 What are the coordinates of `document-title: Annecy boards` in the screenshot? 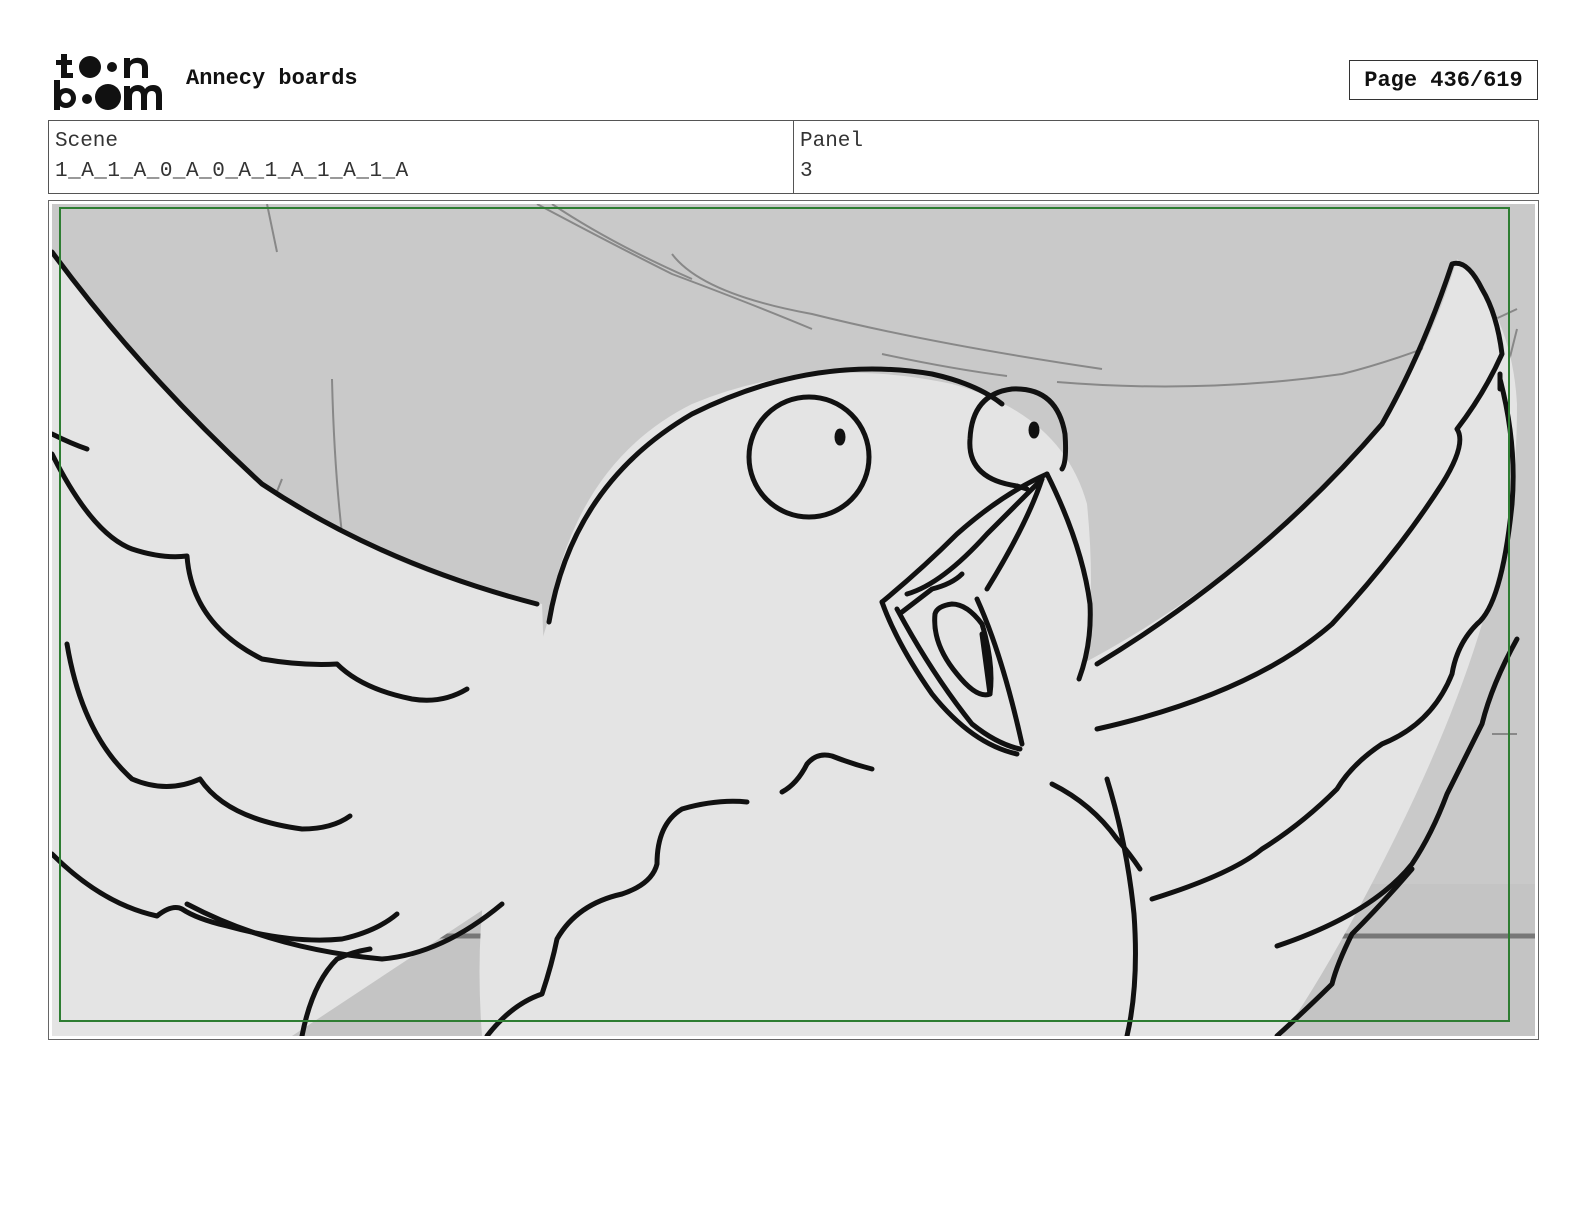 It's located at (272, 78).